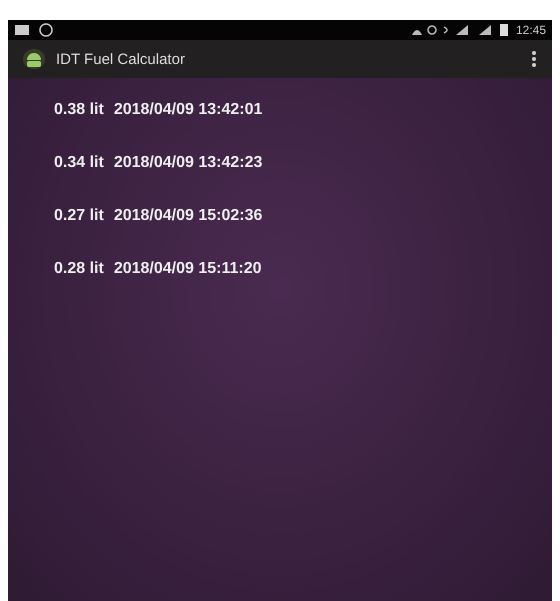  I want to click on fuel-amount: 0.34 lit, so click(79, 163).